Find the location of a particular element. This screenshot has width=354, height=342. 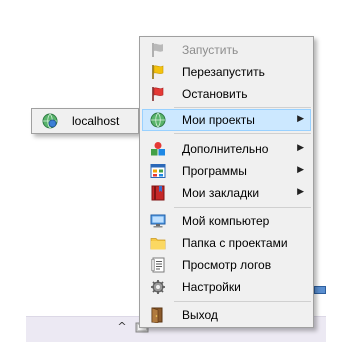

menu-item-label: Мои закладки is located at coordinates (221, 193).